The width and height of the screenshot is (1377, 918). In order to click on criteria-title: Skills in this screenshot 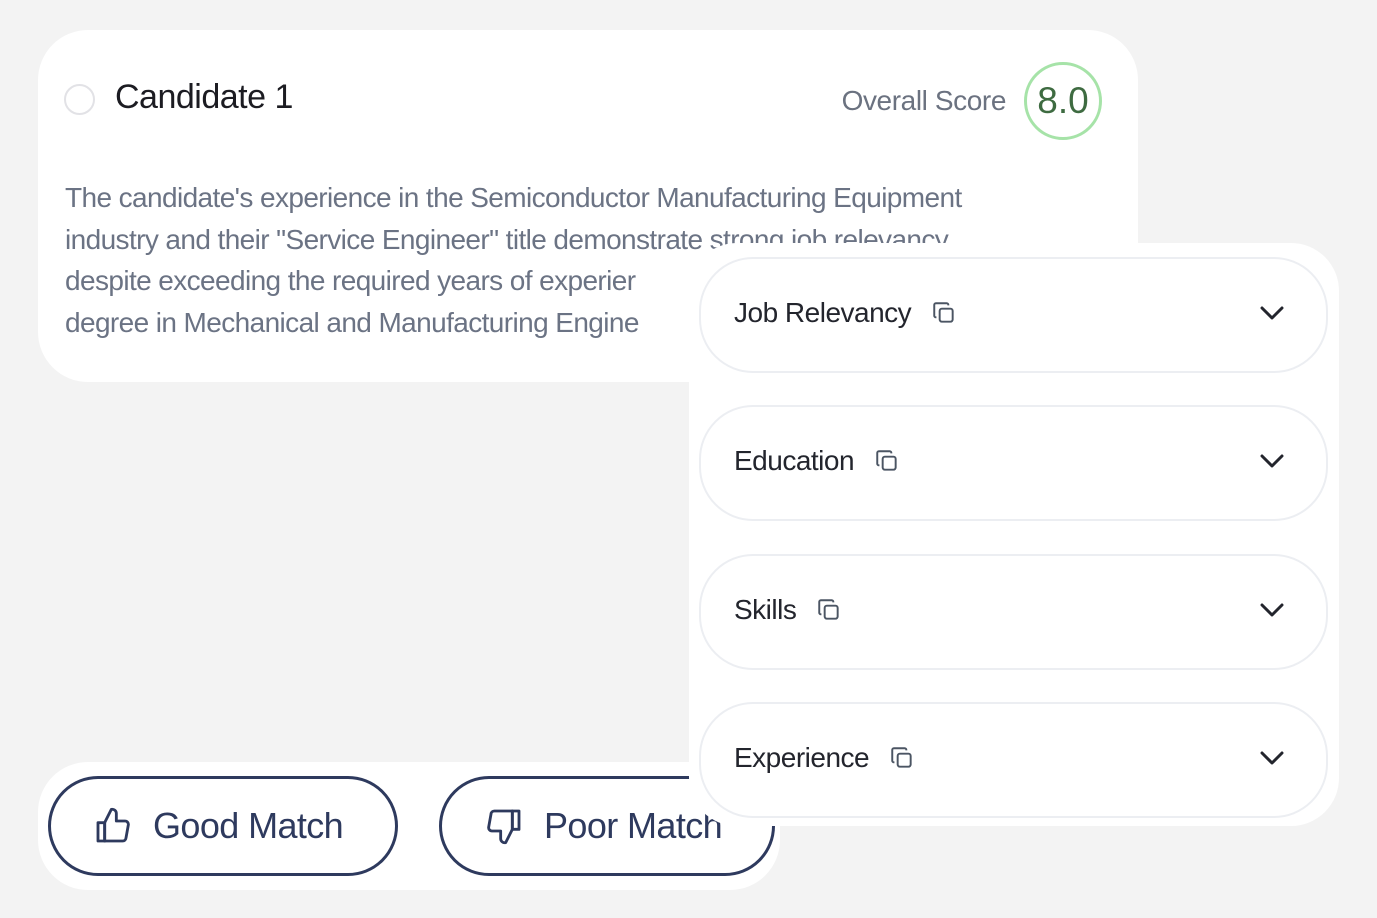, I will do `click(788, 610)`.